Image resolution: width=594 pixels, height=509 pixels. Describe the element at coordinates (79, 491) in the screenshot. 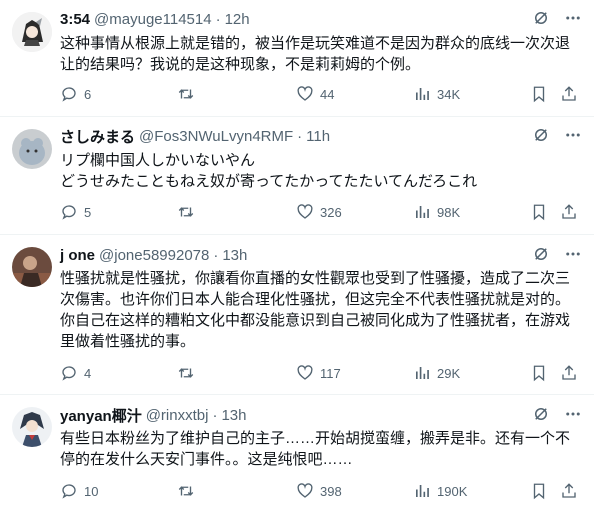

I see `reply-button: 10` at that location.